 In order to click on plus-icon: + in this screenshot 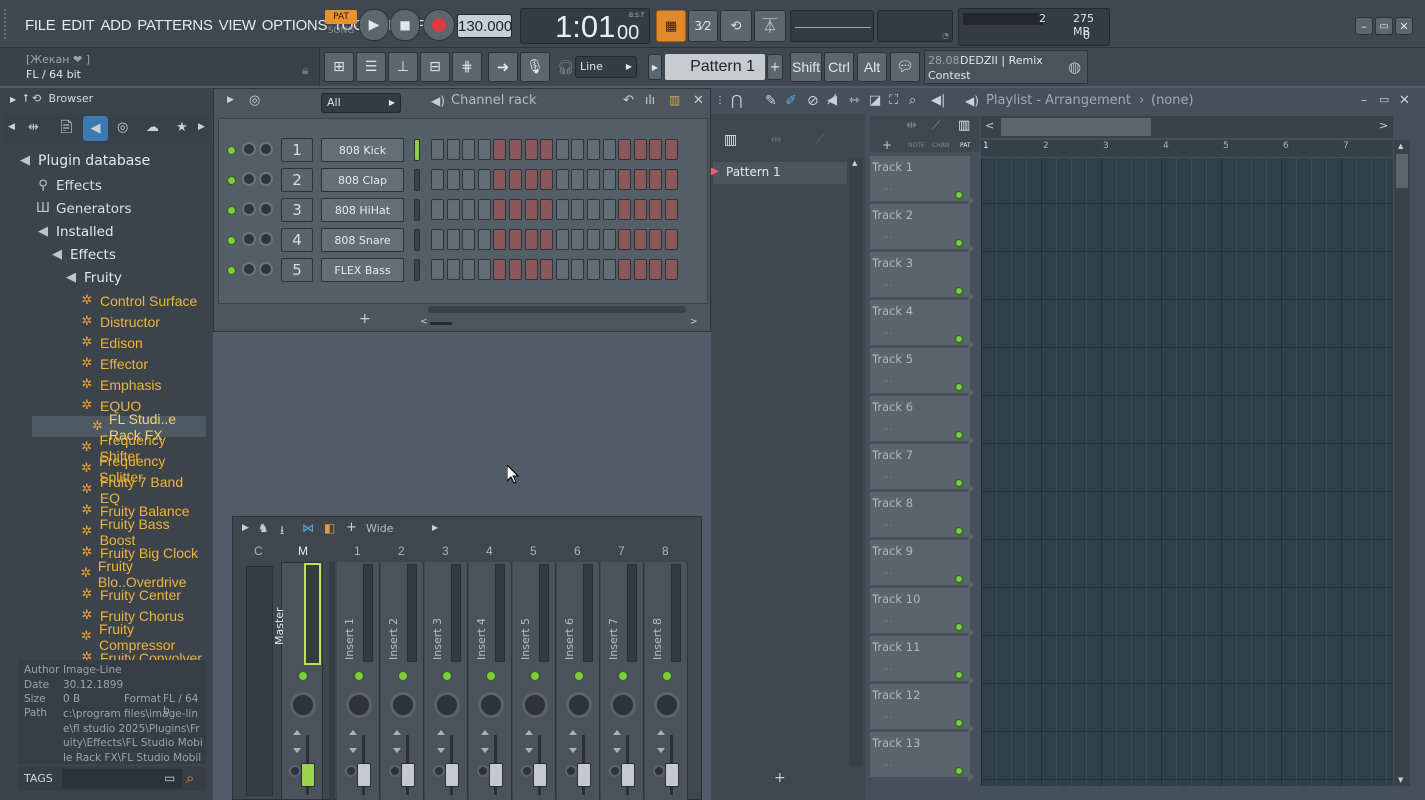, I will do `click(351, 527)`.